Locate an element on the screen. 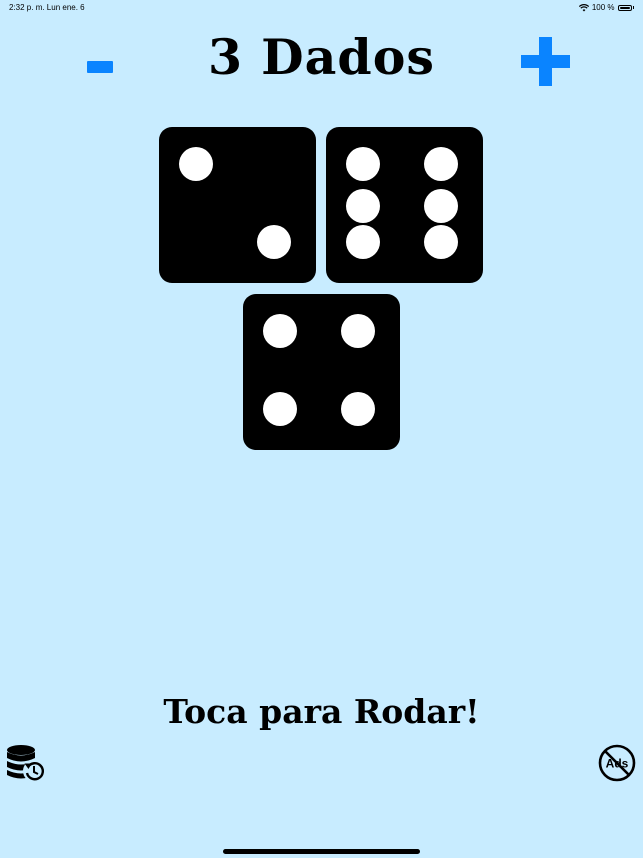 This screenshot has height=858, width=643. plus-button is located at coordinates (545, 61).